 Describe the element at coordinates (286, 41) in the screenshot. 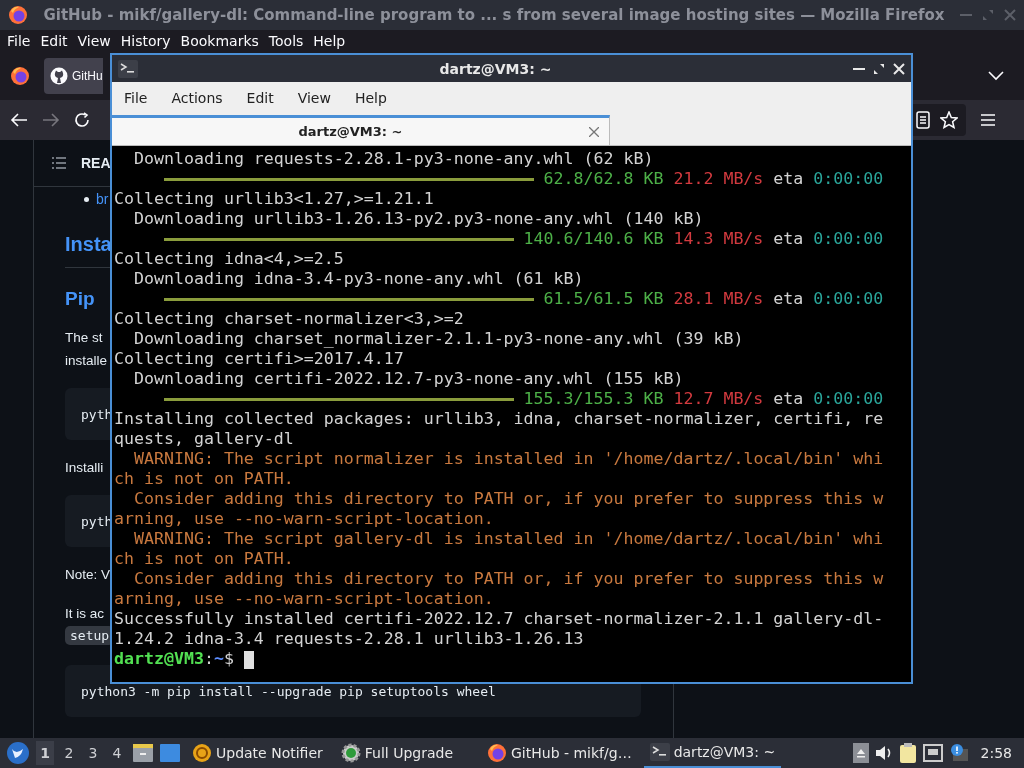

I see `menu-item: Tools` at that location.